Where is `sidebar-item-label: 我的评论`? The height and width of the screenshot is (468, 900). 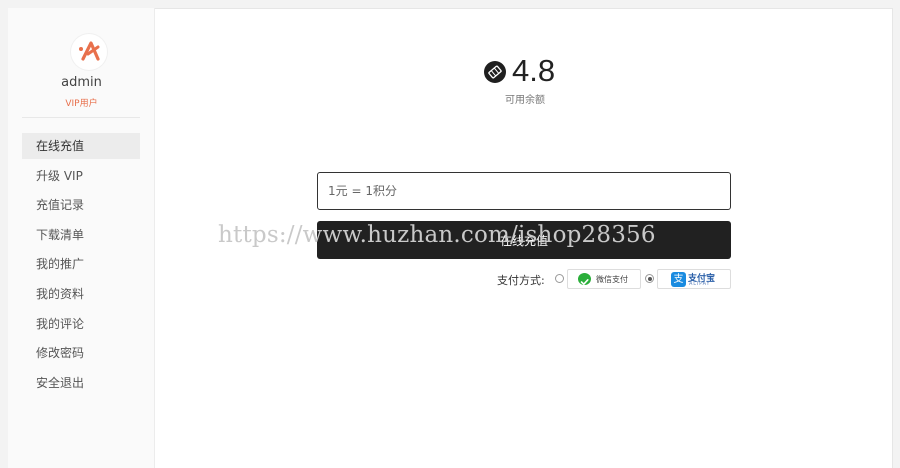 sidebar-item-label: 我的评论 is located at coordinates (60, 323).